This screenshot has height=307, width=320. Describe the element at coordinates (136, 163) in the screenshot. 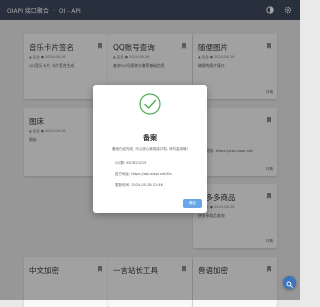

I see `qq-group-value: 637823219` at that location.